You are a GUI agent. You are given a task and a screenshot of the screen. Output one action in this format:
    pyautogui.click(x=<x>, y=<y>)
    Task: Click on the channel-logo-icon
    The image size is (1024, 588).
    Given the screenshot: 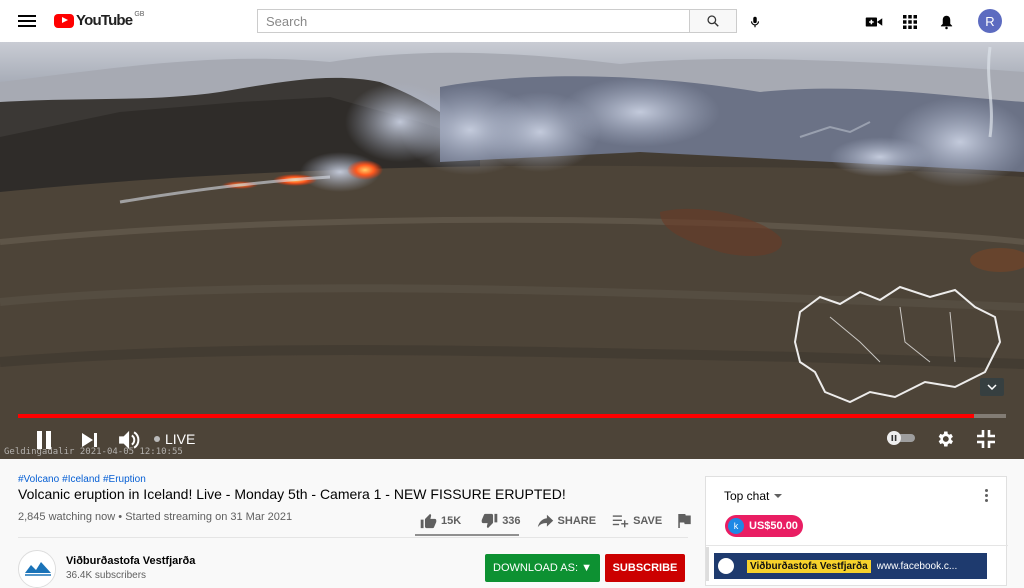 What is the action you would take?
    pyautogui.click(x=37, y=569)
    